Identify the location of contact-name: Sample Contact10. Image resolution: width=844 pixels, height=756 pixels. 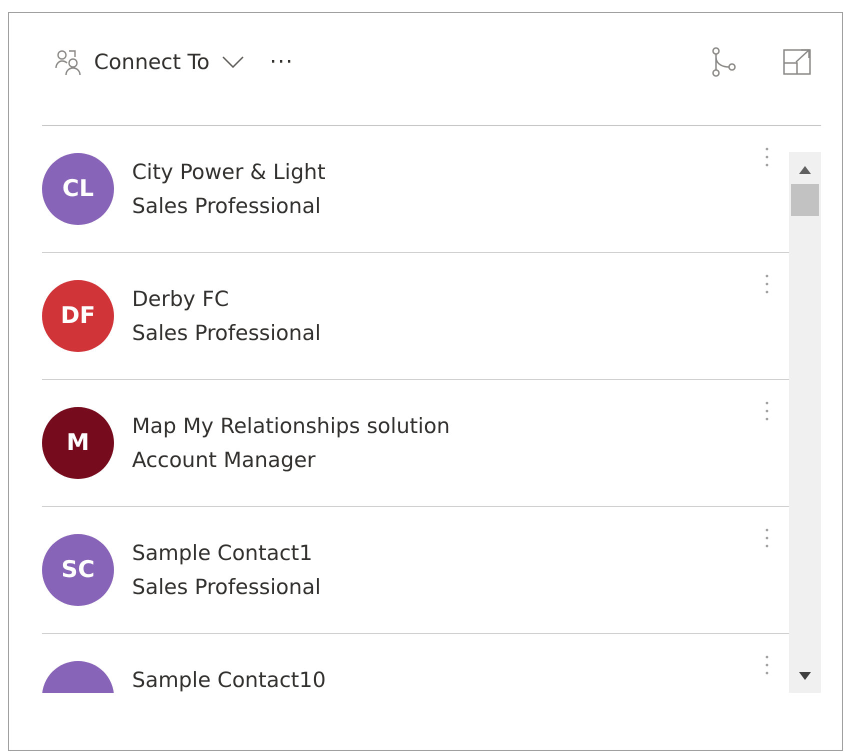
(229, 680).